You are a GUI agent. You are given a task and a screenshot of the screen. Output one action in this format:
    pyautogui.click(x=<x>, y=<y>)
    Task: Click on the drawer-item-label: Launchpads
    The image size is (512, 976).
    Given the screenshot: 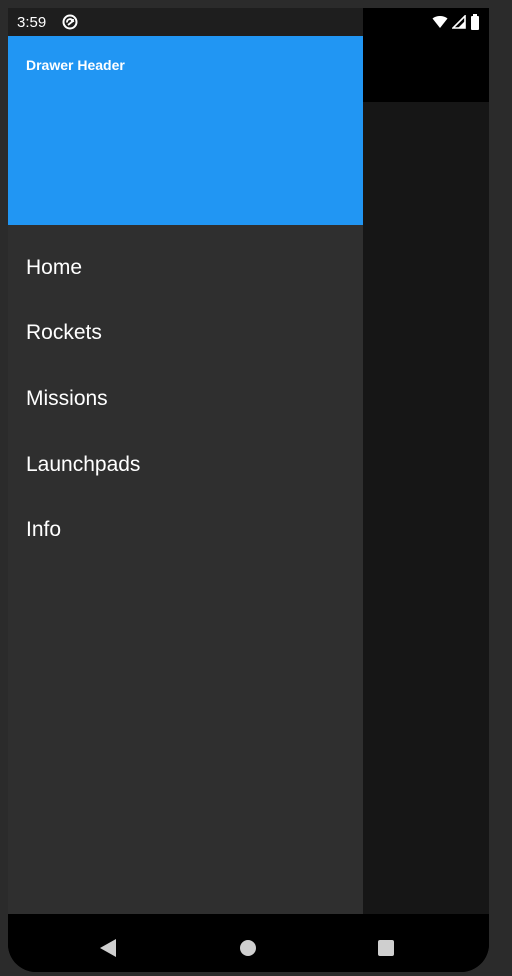 What is the action you would take?
    pyautogui.click(x=83, y=464)
    